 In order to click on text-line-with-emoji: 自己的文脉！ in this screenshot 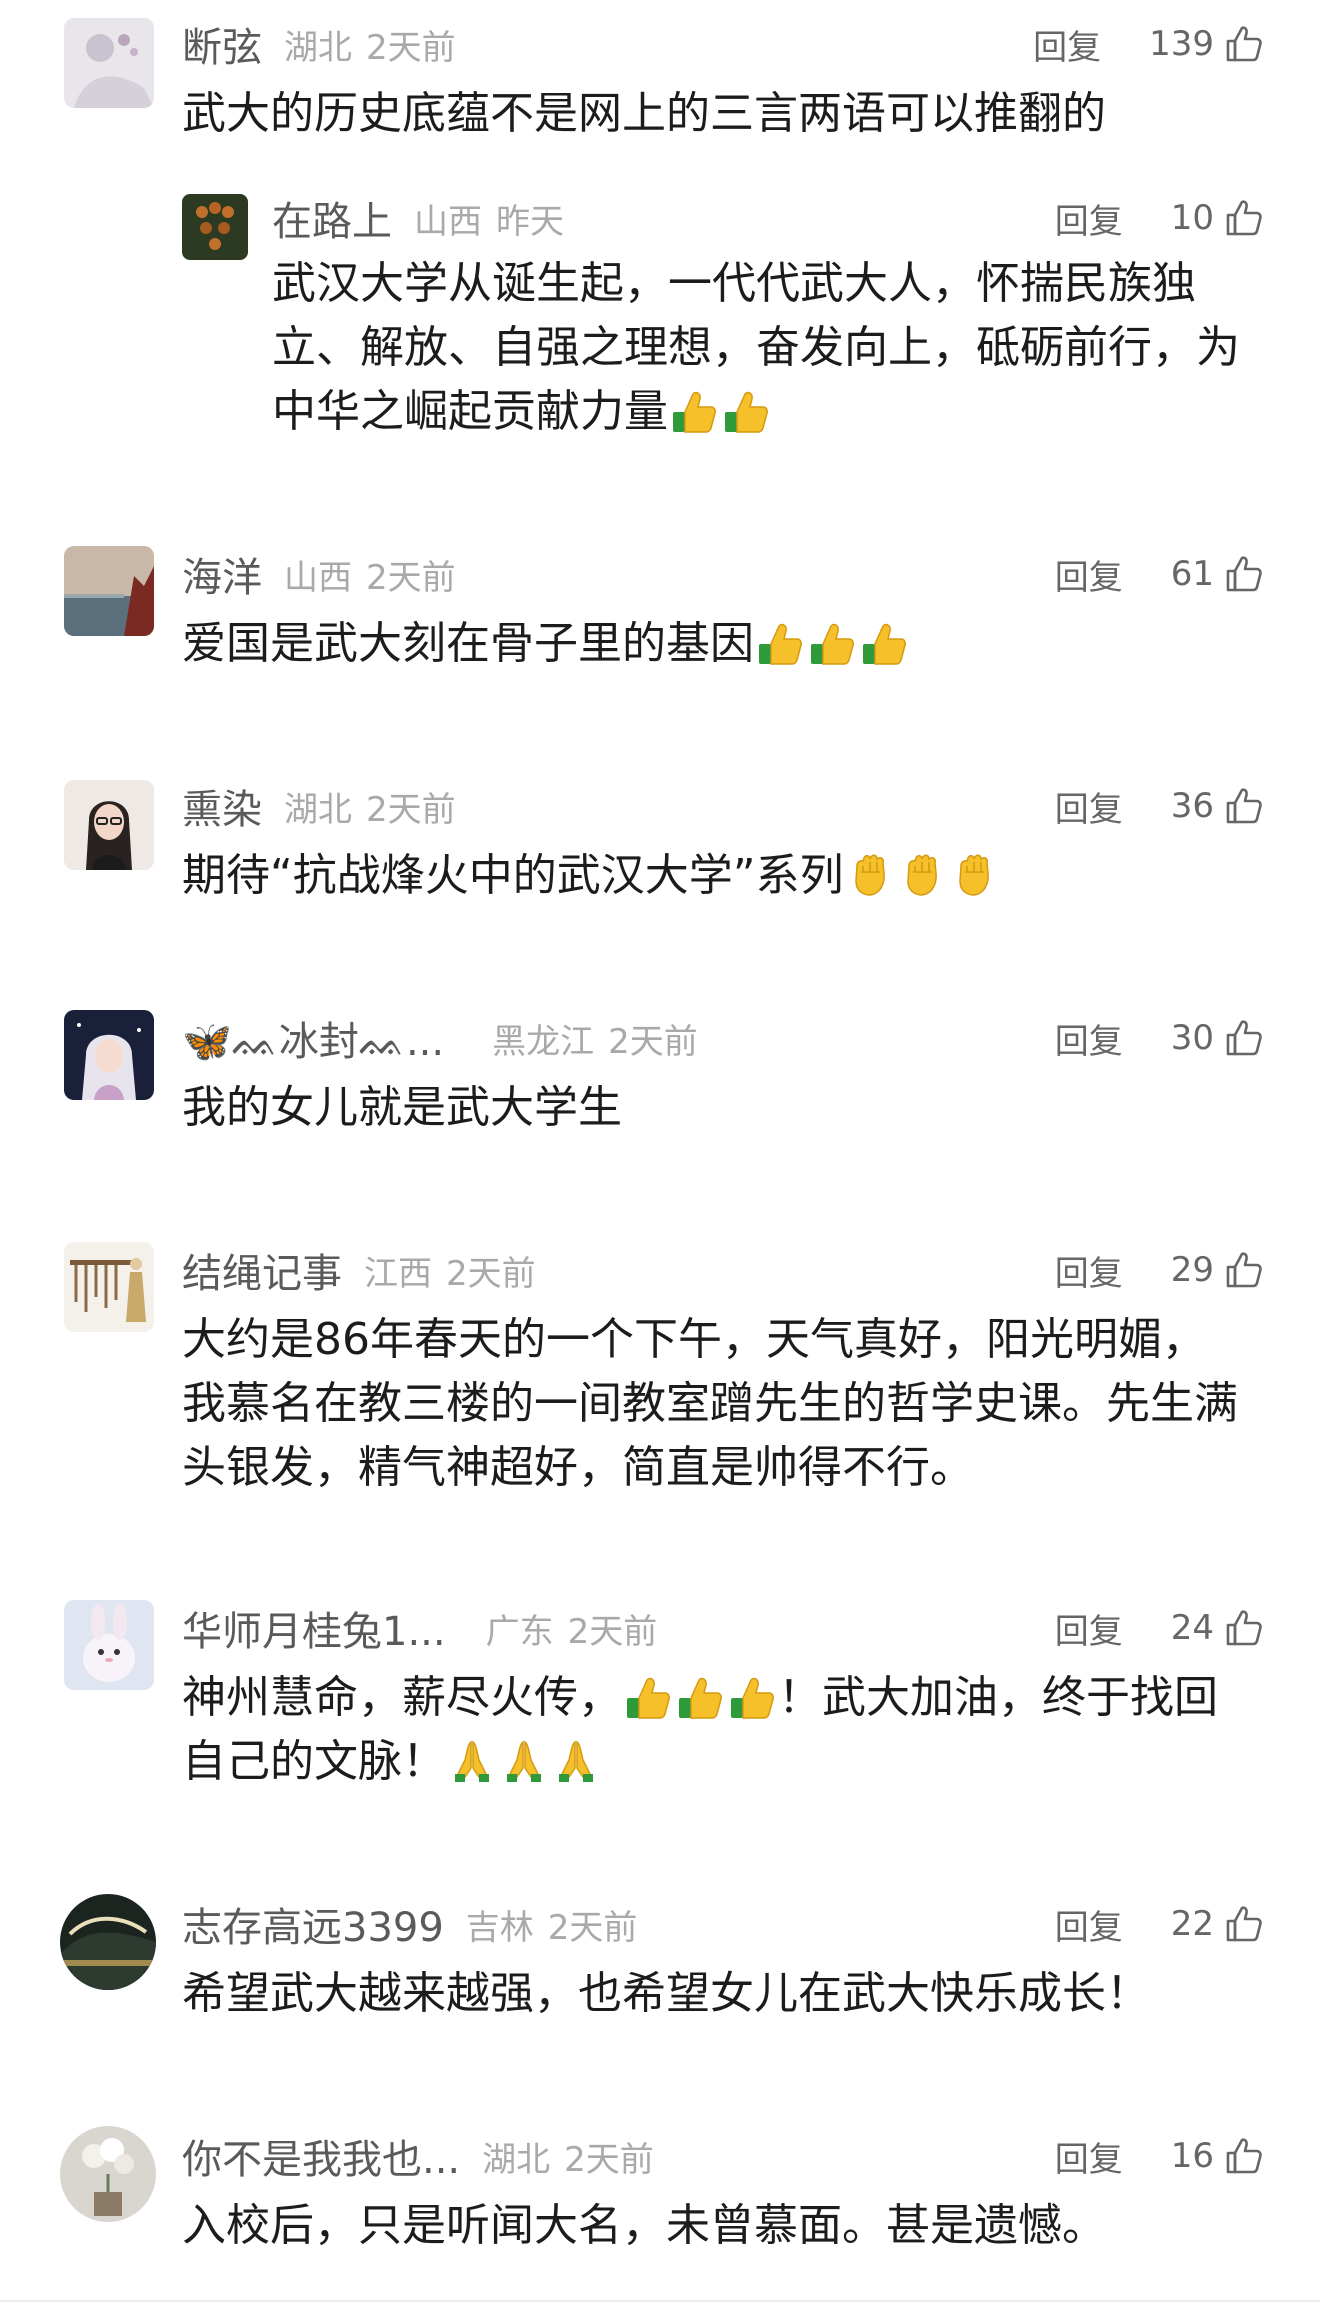, I will do `click(722, 1762)`.